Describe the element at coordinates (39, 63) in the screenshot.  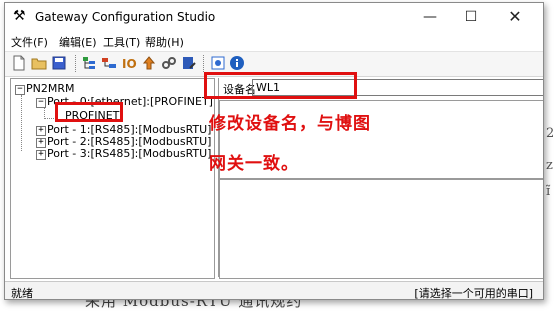
I see `open-folder-icon` at that location.